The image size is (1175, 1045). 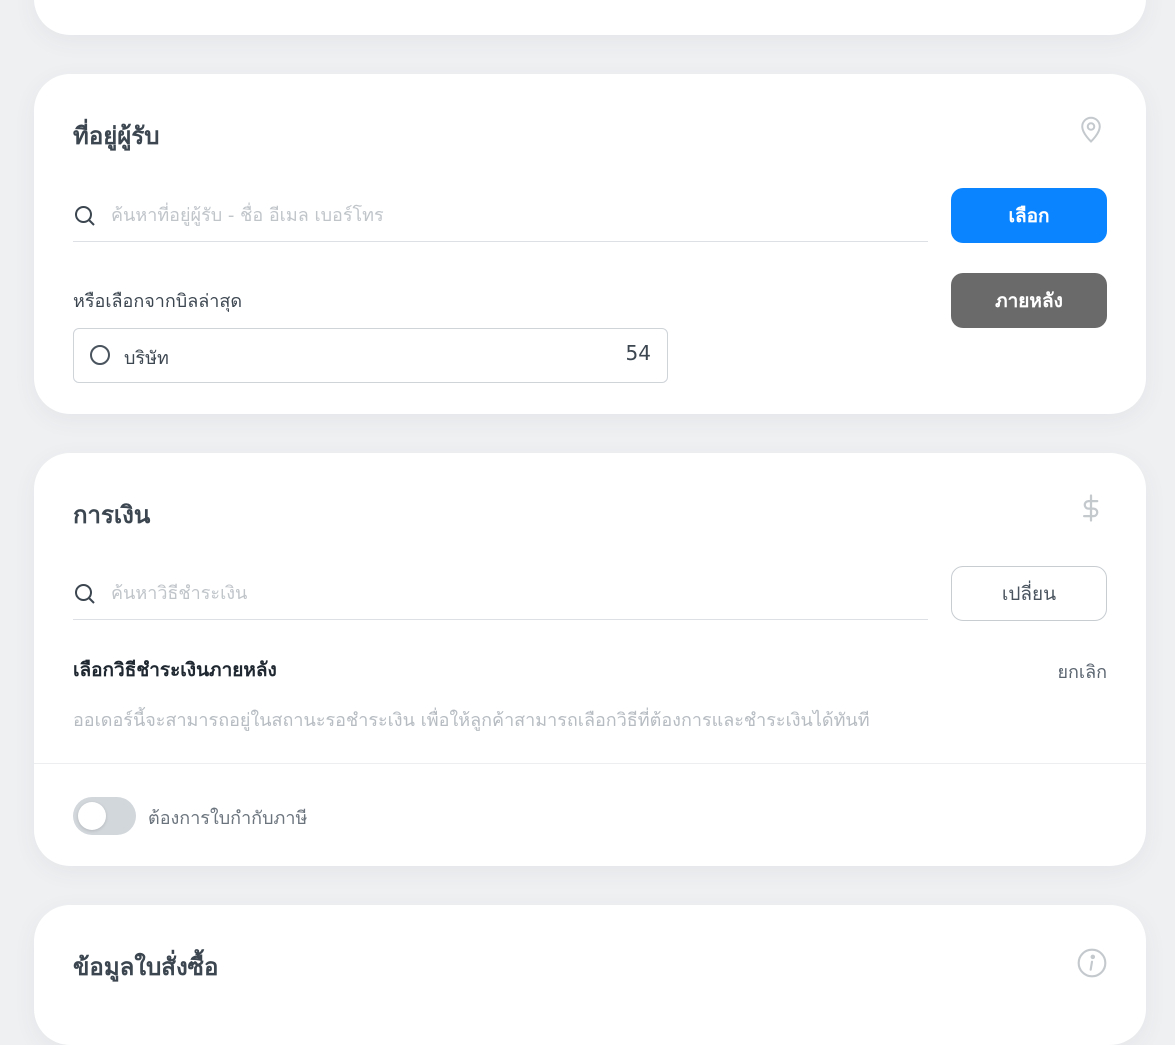 What do you see at coordinates (1029, 215) in the screenshot?
I see `select-address-button: เลือก` at bounding box center [1029, 215].